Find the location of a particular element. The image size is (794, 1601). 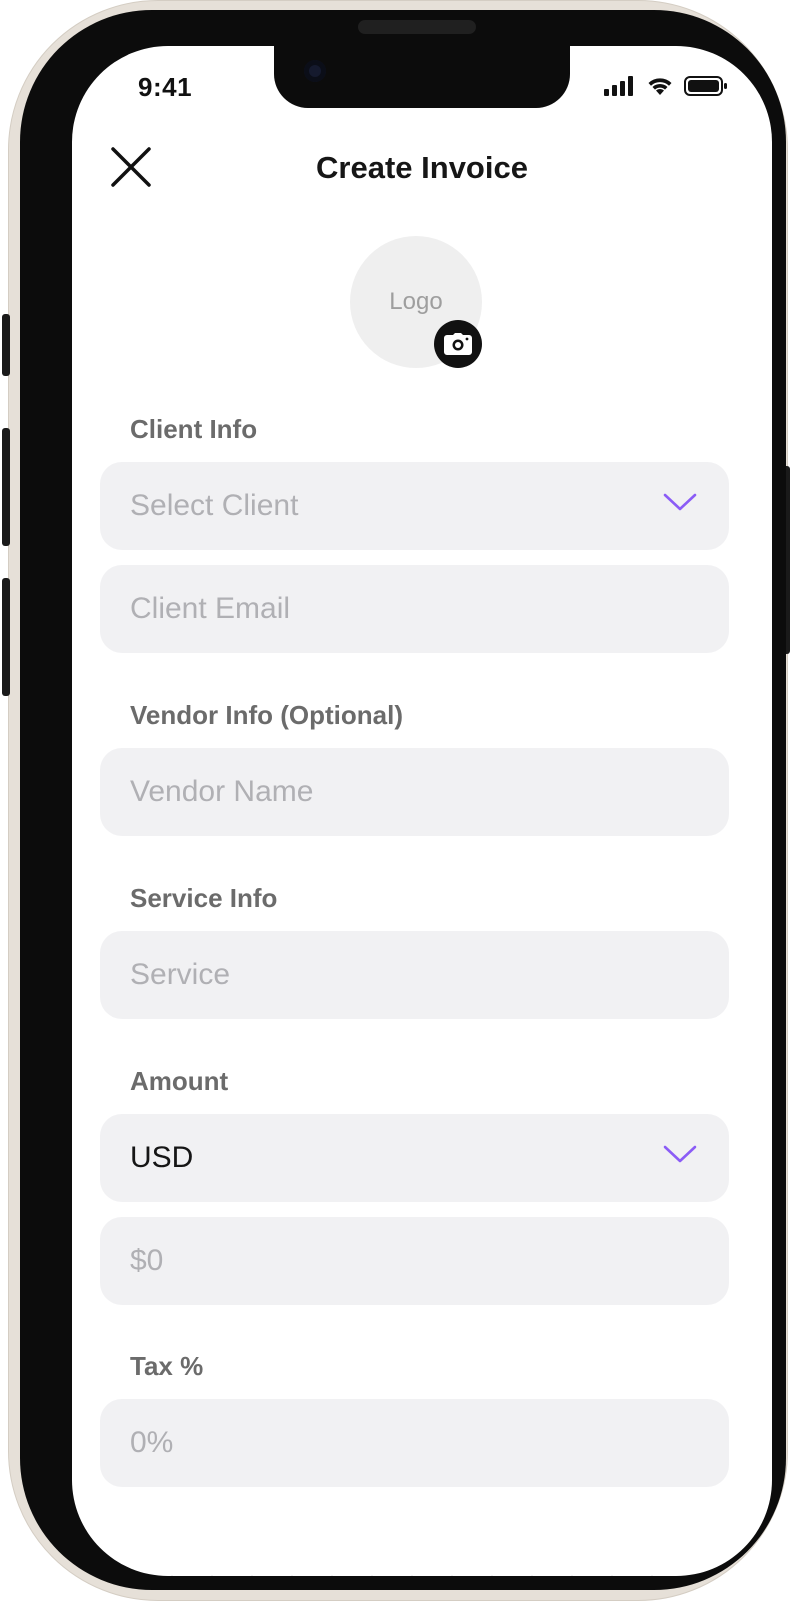

client-email-field: Client Email is located at coordinates (414, 609).